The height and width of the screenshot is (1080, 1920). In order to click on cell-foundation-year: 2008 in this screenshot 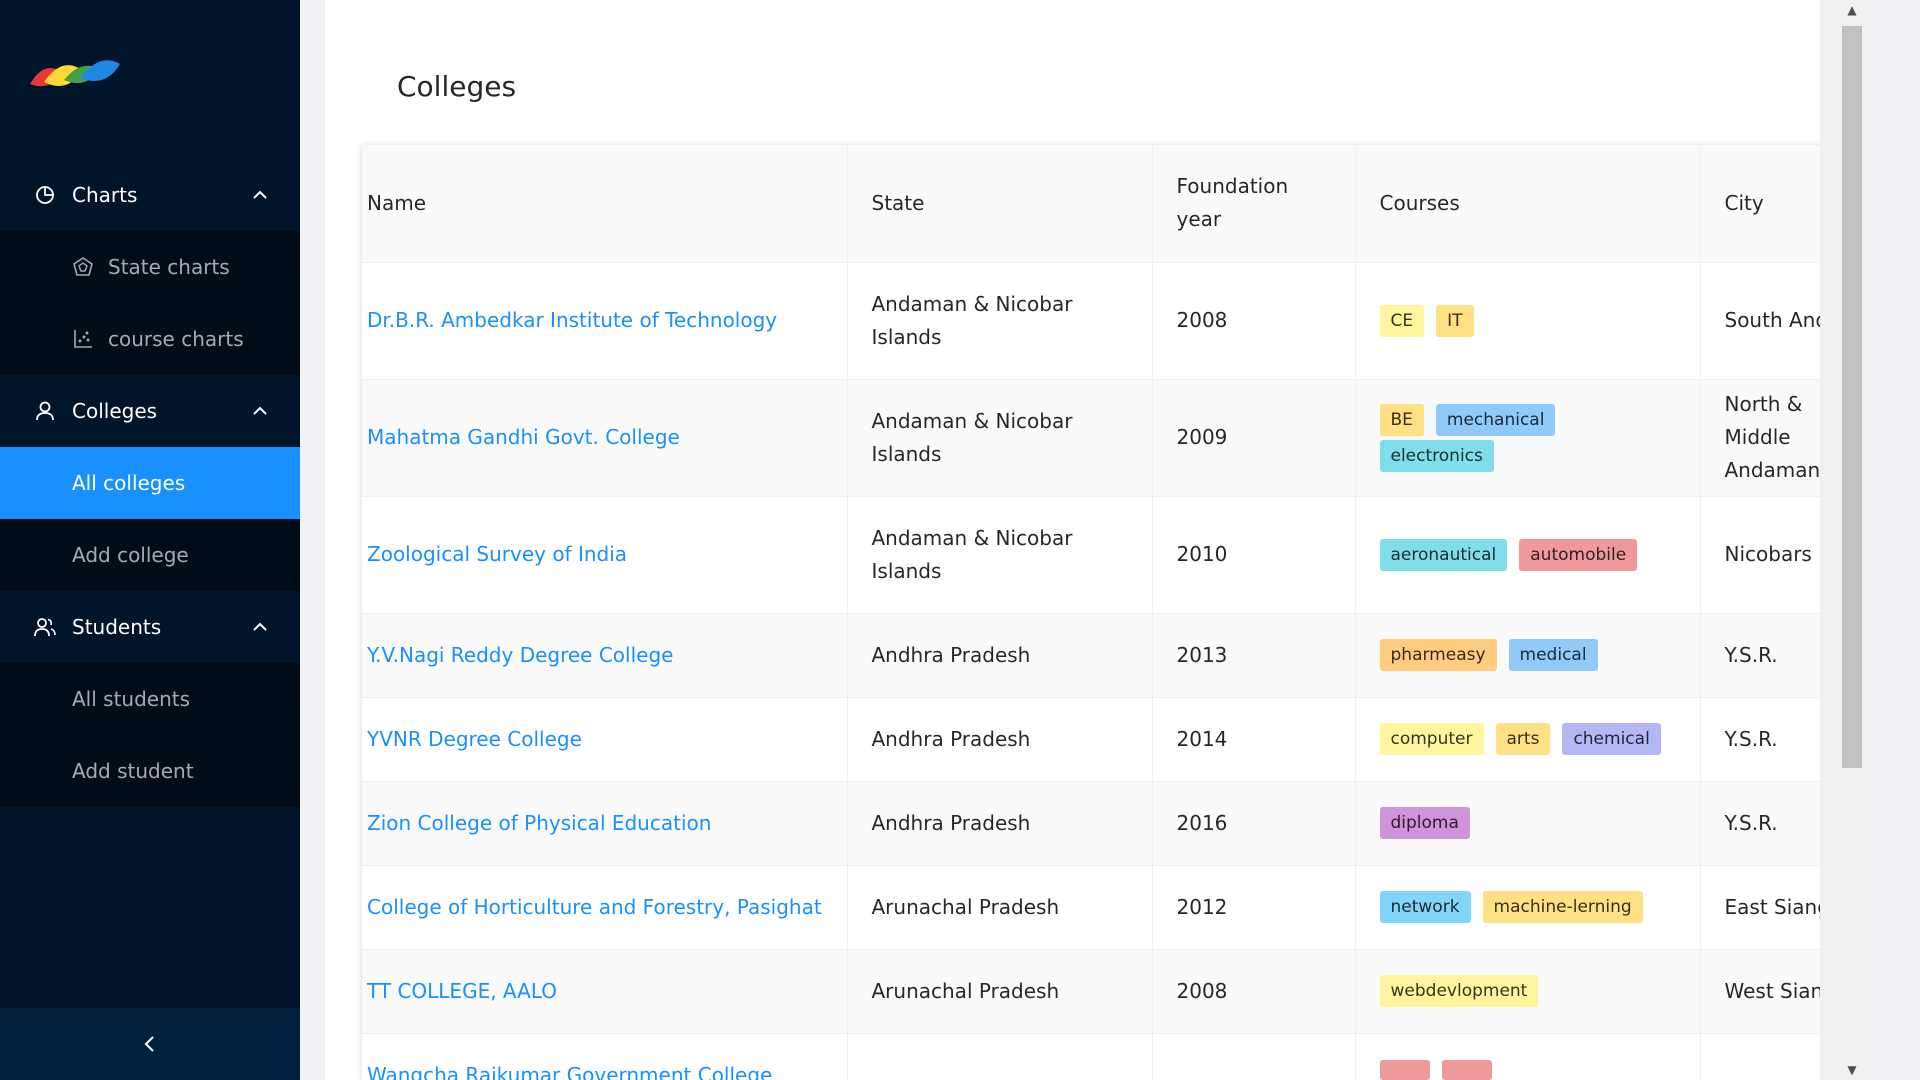, I will do `click(1254, 321)`.